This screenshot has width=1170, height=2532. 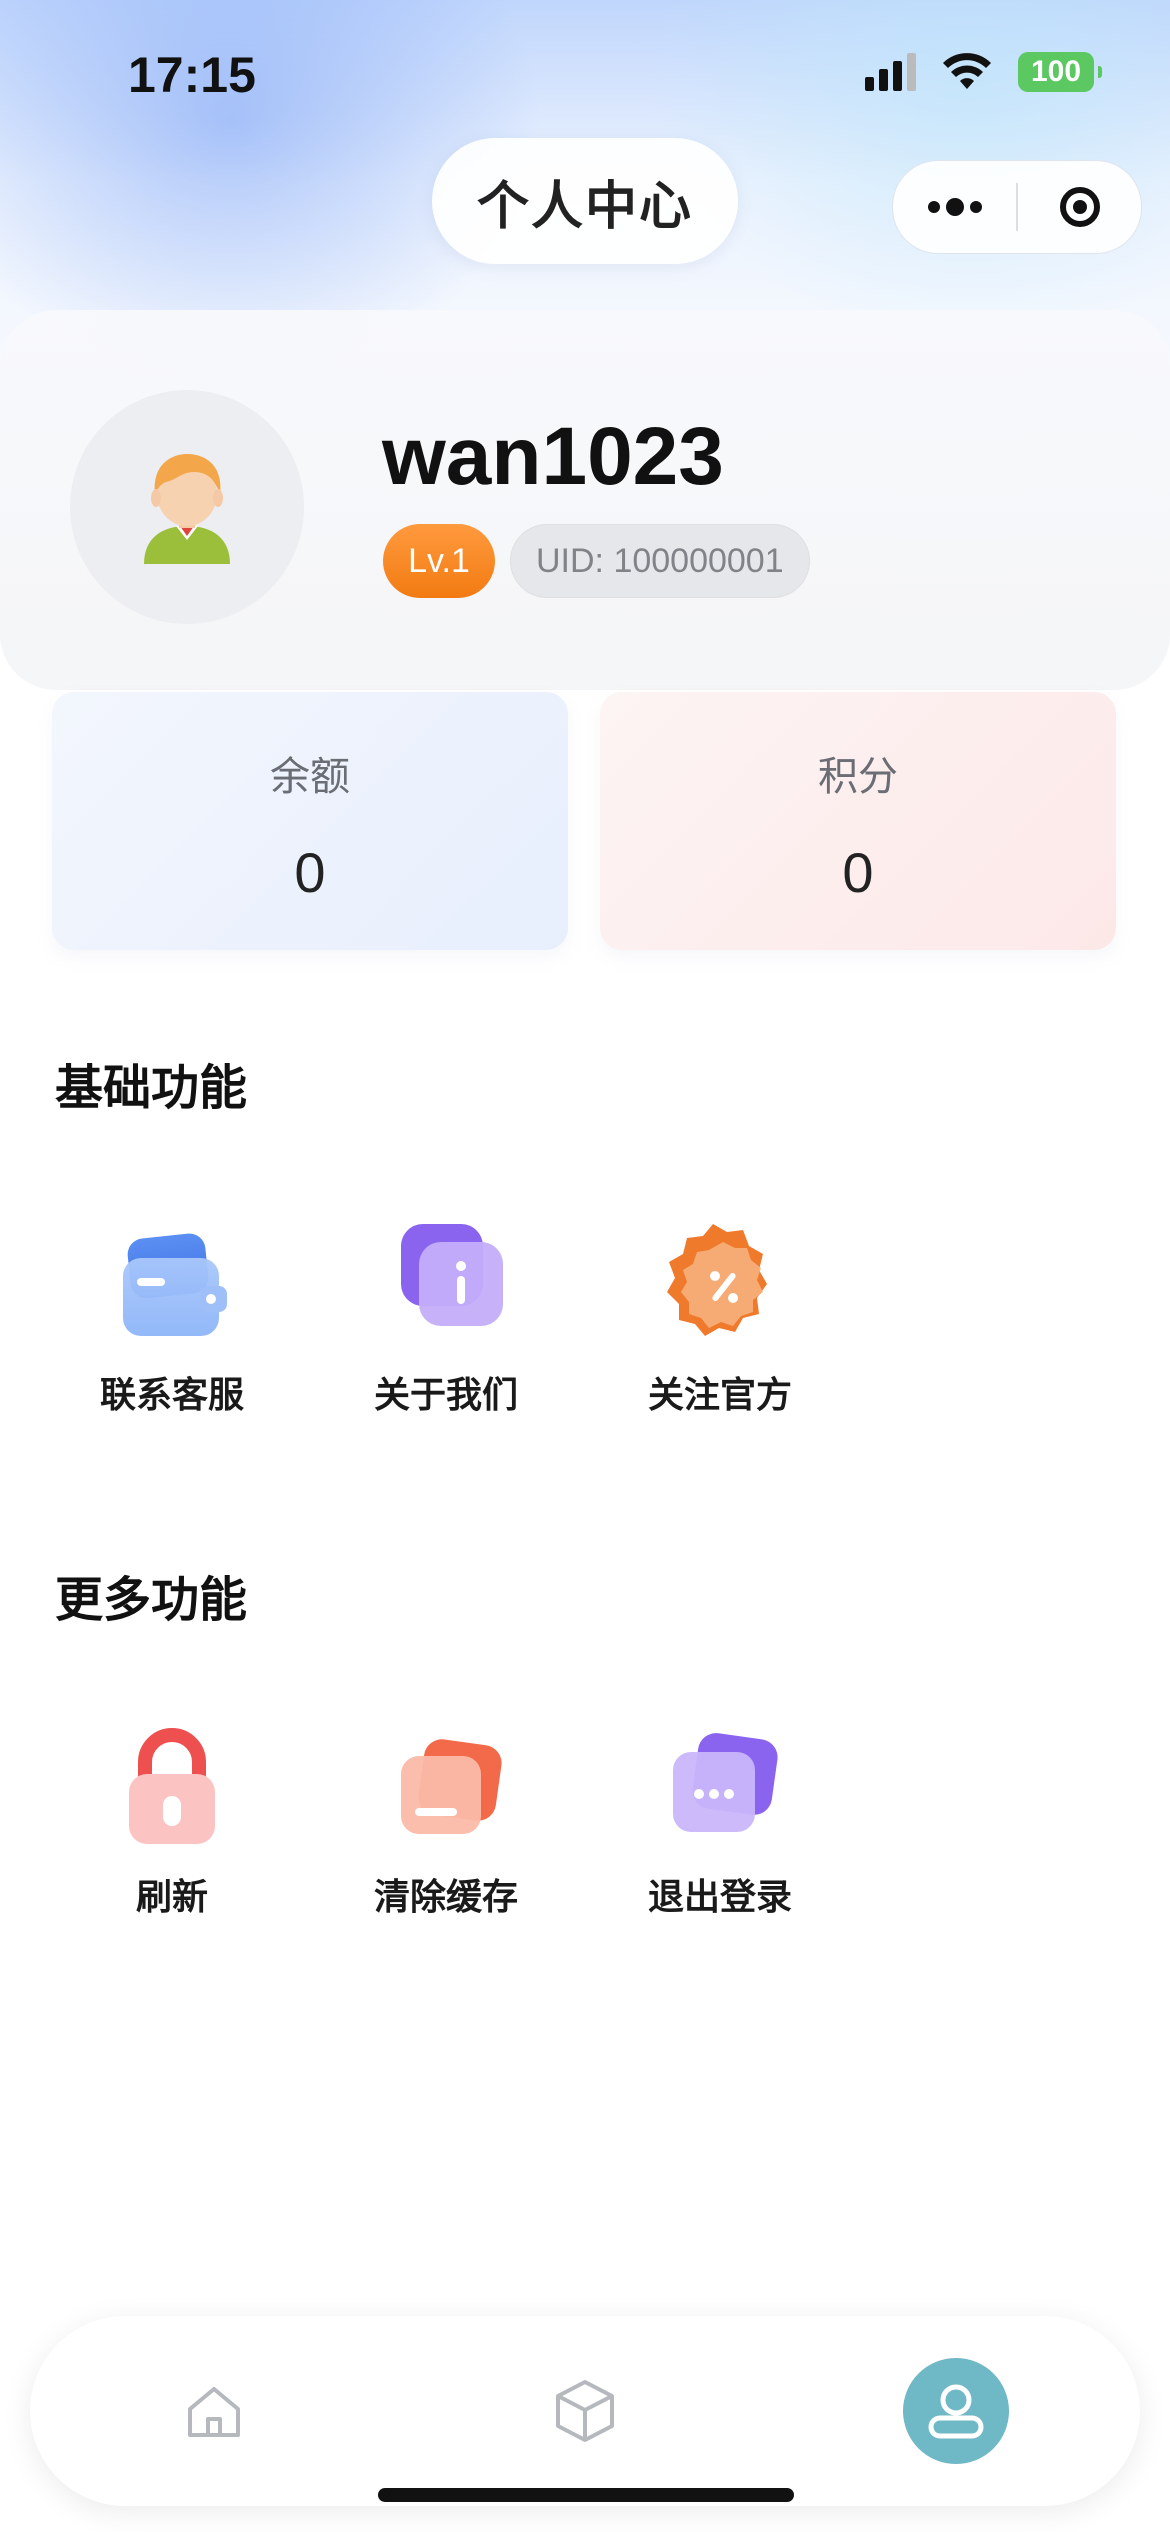 I want to click on basic-section-title: 基础功能, so click(x=151, y=1088).